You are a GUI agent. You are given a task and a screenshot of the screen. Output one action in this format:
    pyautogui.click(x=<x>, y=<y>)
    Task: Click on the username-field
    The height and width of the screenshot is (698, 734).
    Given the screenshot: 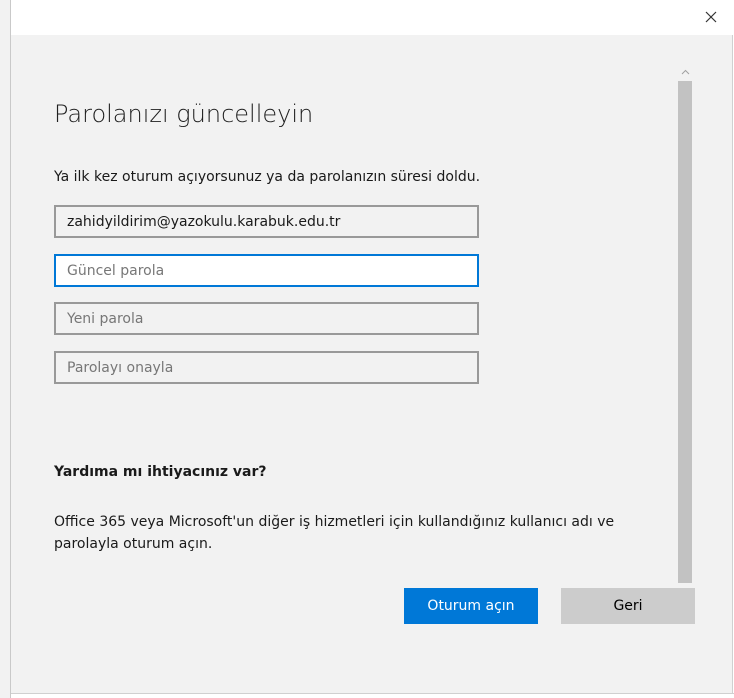 What is the action you would take?
    pyautogui.click(x=266, y=221)
    